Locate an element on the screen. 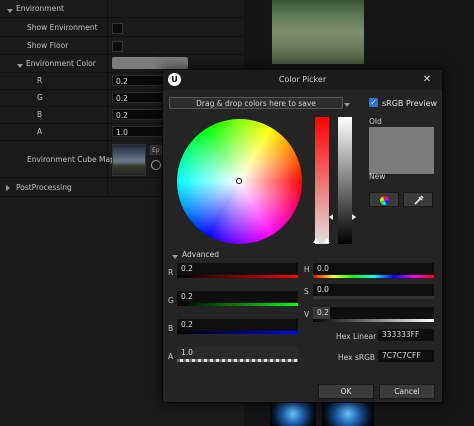  show-floor-label: Show Floor is located at coordinates (48, 45).